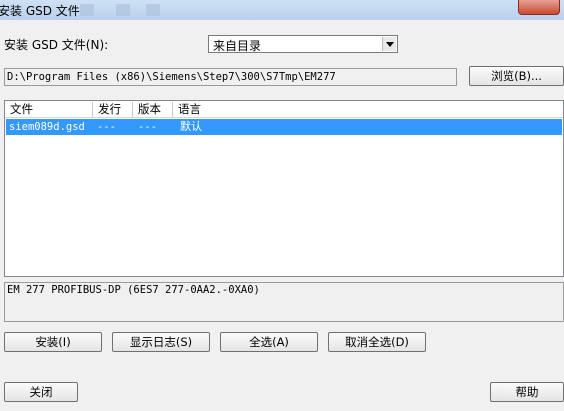  Describe the element at coordinates (367, 109) in the screenshot. I see `column-header-language: 语言` at that location.